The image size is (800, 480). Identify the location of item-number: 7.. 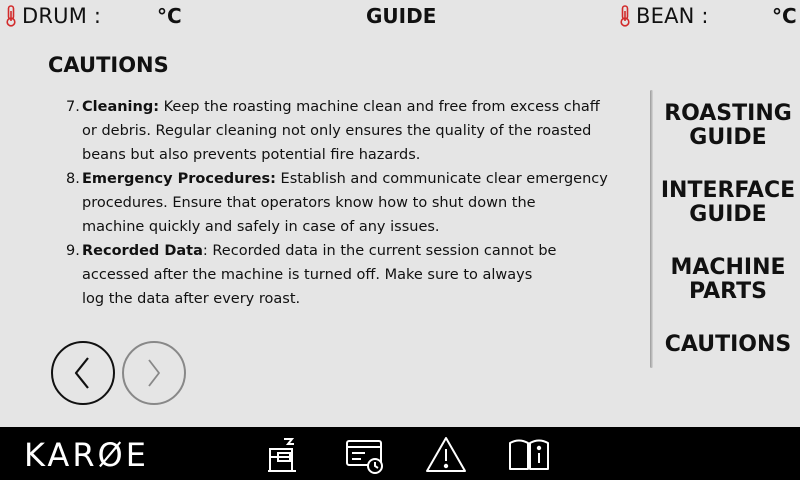
(73, 107).